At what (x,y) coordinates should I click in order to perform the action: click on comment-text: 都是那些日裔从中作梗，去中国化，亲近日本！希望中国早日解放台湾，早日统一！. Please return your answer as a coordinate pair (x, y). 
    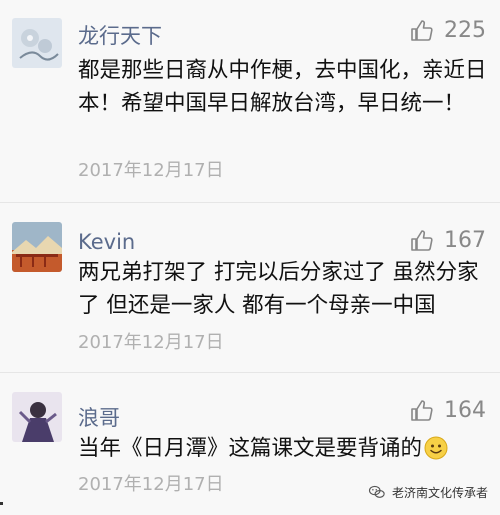
    Looking at the image, I should click on (282, 87).